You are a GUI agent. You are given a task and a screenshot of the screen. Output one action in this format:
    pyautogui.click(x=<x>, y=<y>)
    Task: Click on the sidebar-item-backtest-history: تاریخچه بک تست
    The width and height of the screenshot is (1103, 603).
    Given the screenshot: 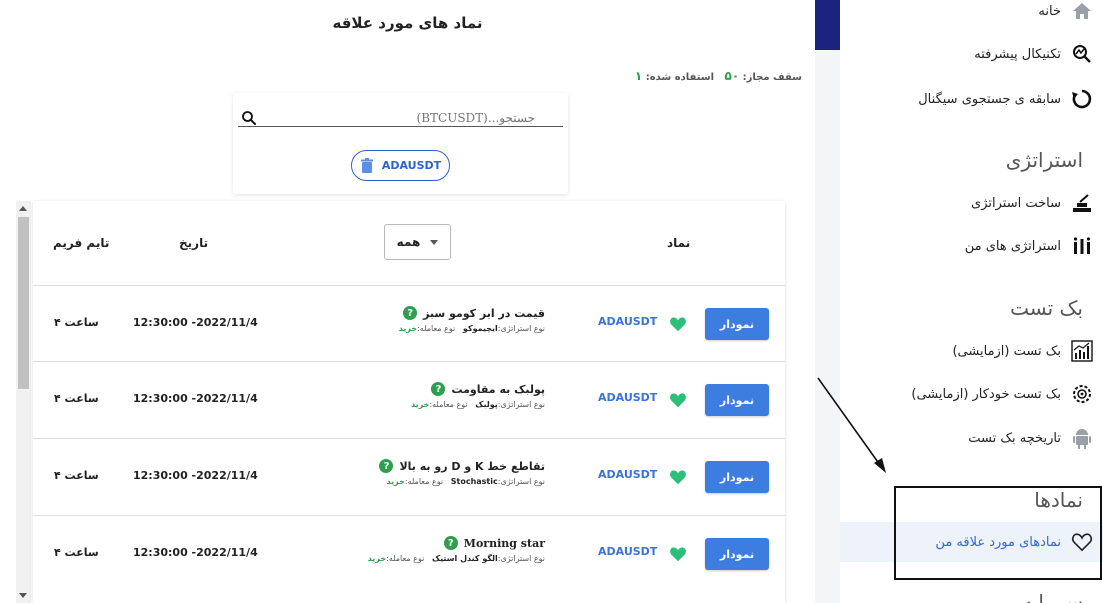 What is the action you would take?
    pyautogui.click(x=1030, y=438)
    